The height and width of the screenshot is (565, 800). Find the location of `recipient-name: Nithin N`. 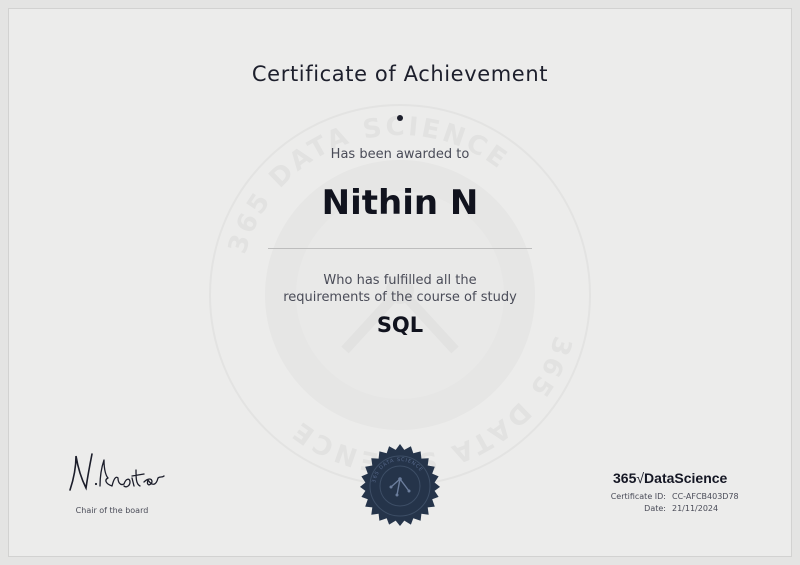

recipient-name: Nithin N is located at coordinates (400, 203).